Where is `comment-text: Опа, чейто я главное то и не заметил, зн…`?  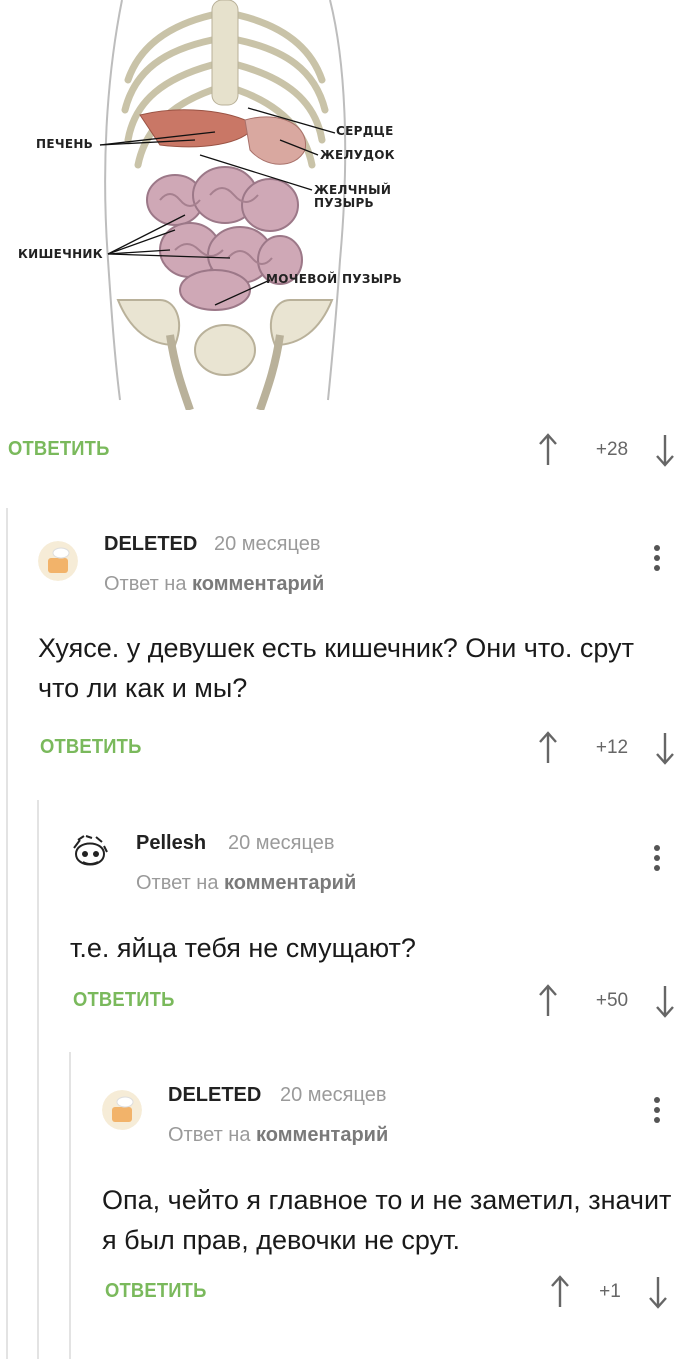 comment-text: Опа, чейто я главное то и не заметил, зн… is located at coordinates (387, 1220).